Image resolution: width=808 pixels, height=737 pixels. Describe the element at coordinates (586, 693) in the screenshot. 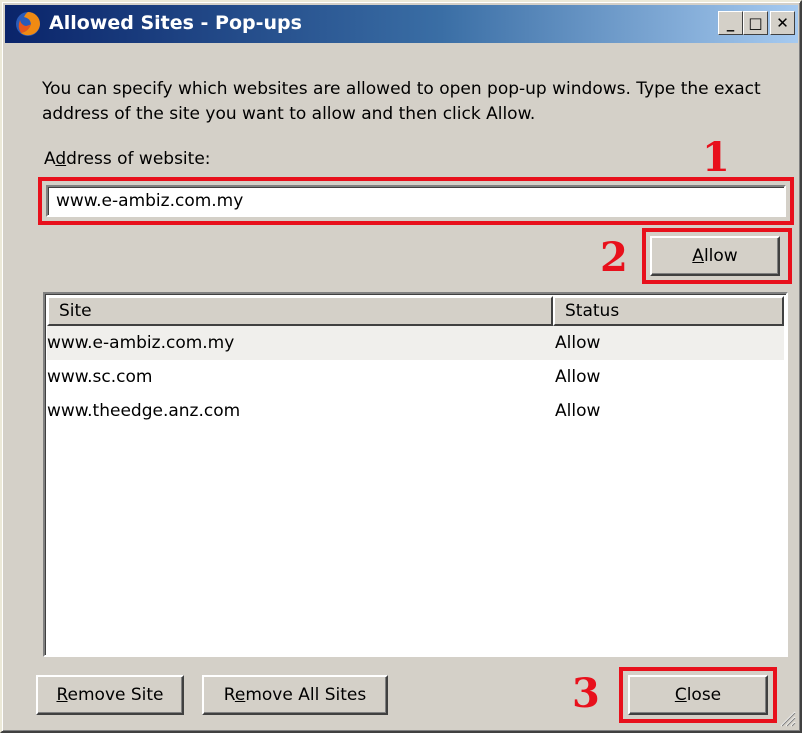

I see `annotation-number-3: 3` at that location.